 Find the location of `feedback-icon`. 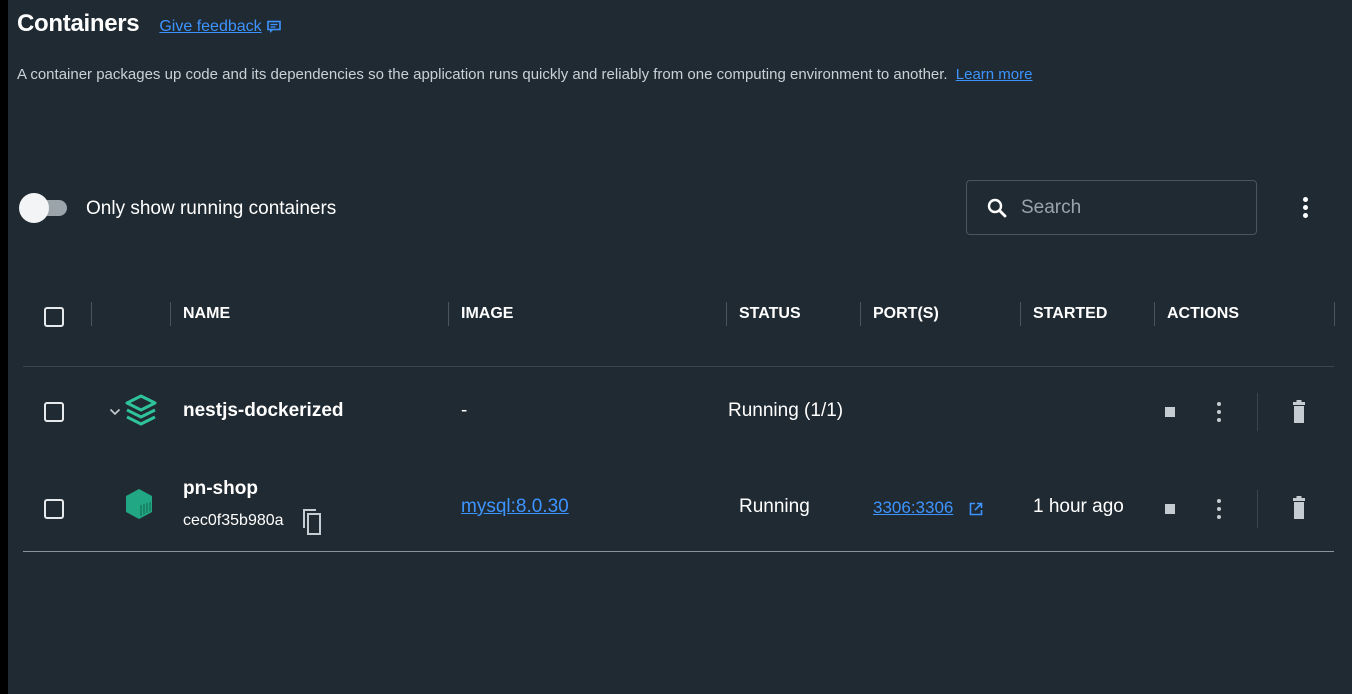

feedback-icon is located at coordinates (273, 26).